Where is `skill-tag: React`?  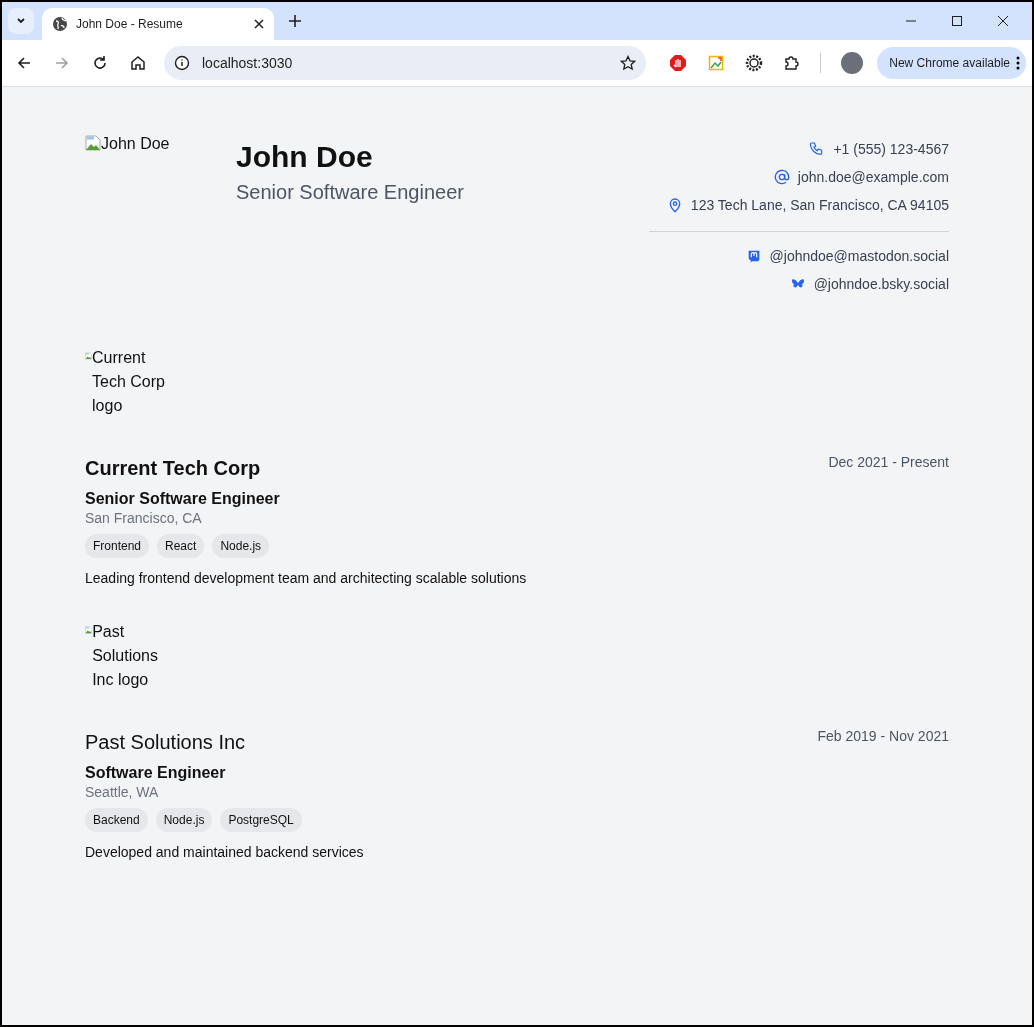 skill-tag: React is located at coordinates (181, 546).